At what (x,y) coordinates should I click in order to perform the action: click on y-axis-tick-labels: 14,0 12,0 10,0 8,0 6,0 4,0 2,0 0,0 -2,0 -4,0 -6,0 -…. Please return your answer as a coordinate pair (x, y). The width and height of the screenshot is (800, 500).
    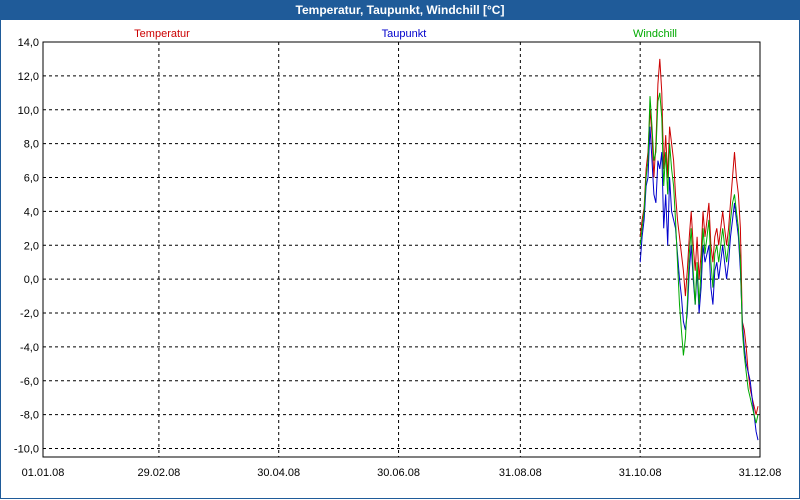
    Looking at the image, I should click on (26, 246).